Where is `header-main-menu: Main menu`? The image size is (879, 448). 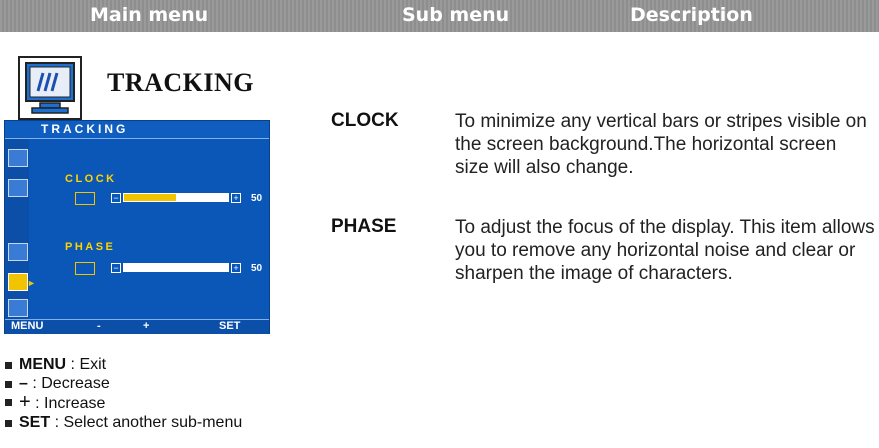
header-main-menu: Main menu is located at coordinates (149, 15).